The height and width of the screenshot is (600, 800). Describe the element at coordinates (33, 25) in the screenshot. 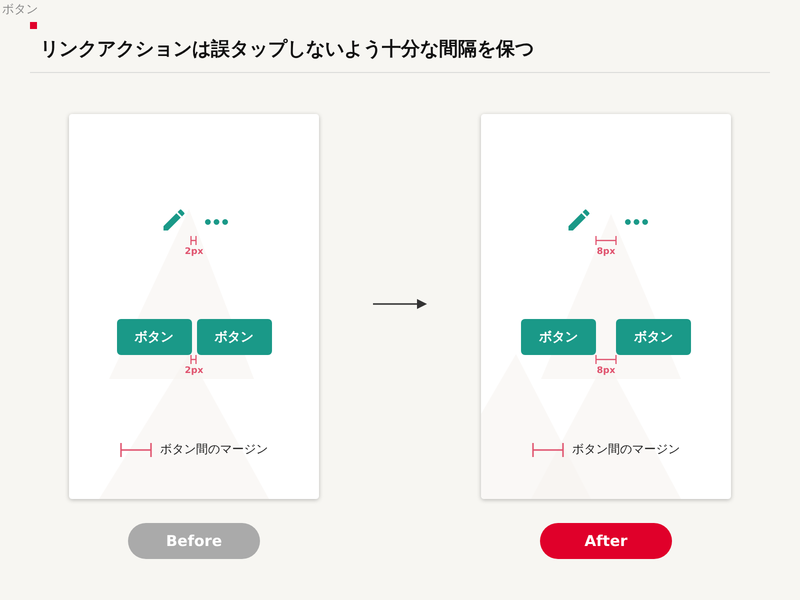

I see `accent-square-icon` at that location.